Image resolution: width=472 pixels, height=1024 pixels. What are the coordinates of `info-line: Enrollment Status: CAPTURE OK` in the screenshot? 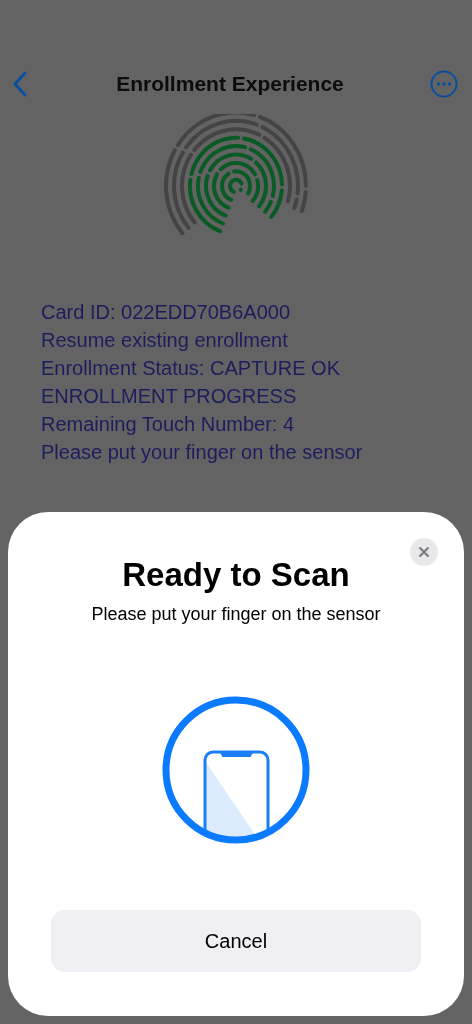 It's located at (191, 368).